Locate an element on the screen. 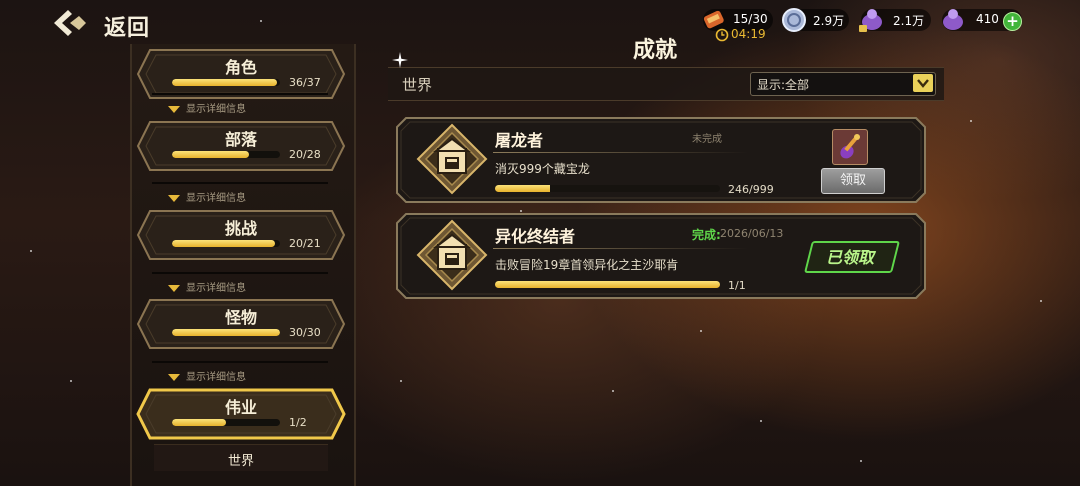  category-progress-count: 20/28 is located at coordinates (305, 154).